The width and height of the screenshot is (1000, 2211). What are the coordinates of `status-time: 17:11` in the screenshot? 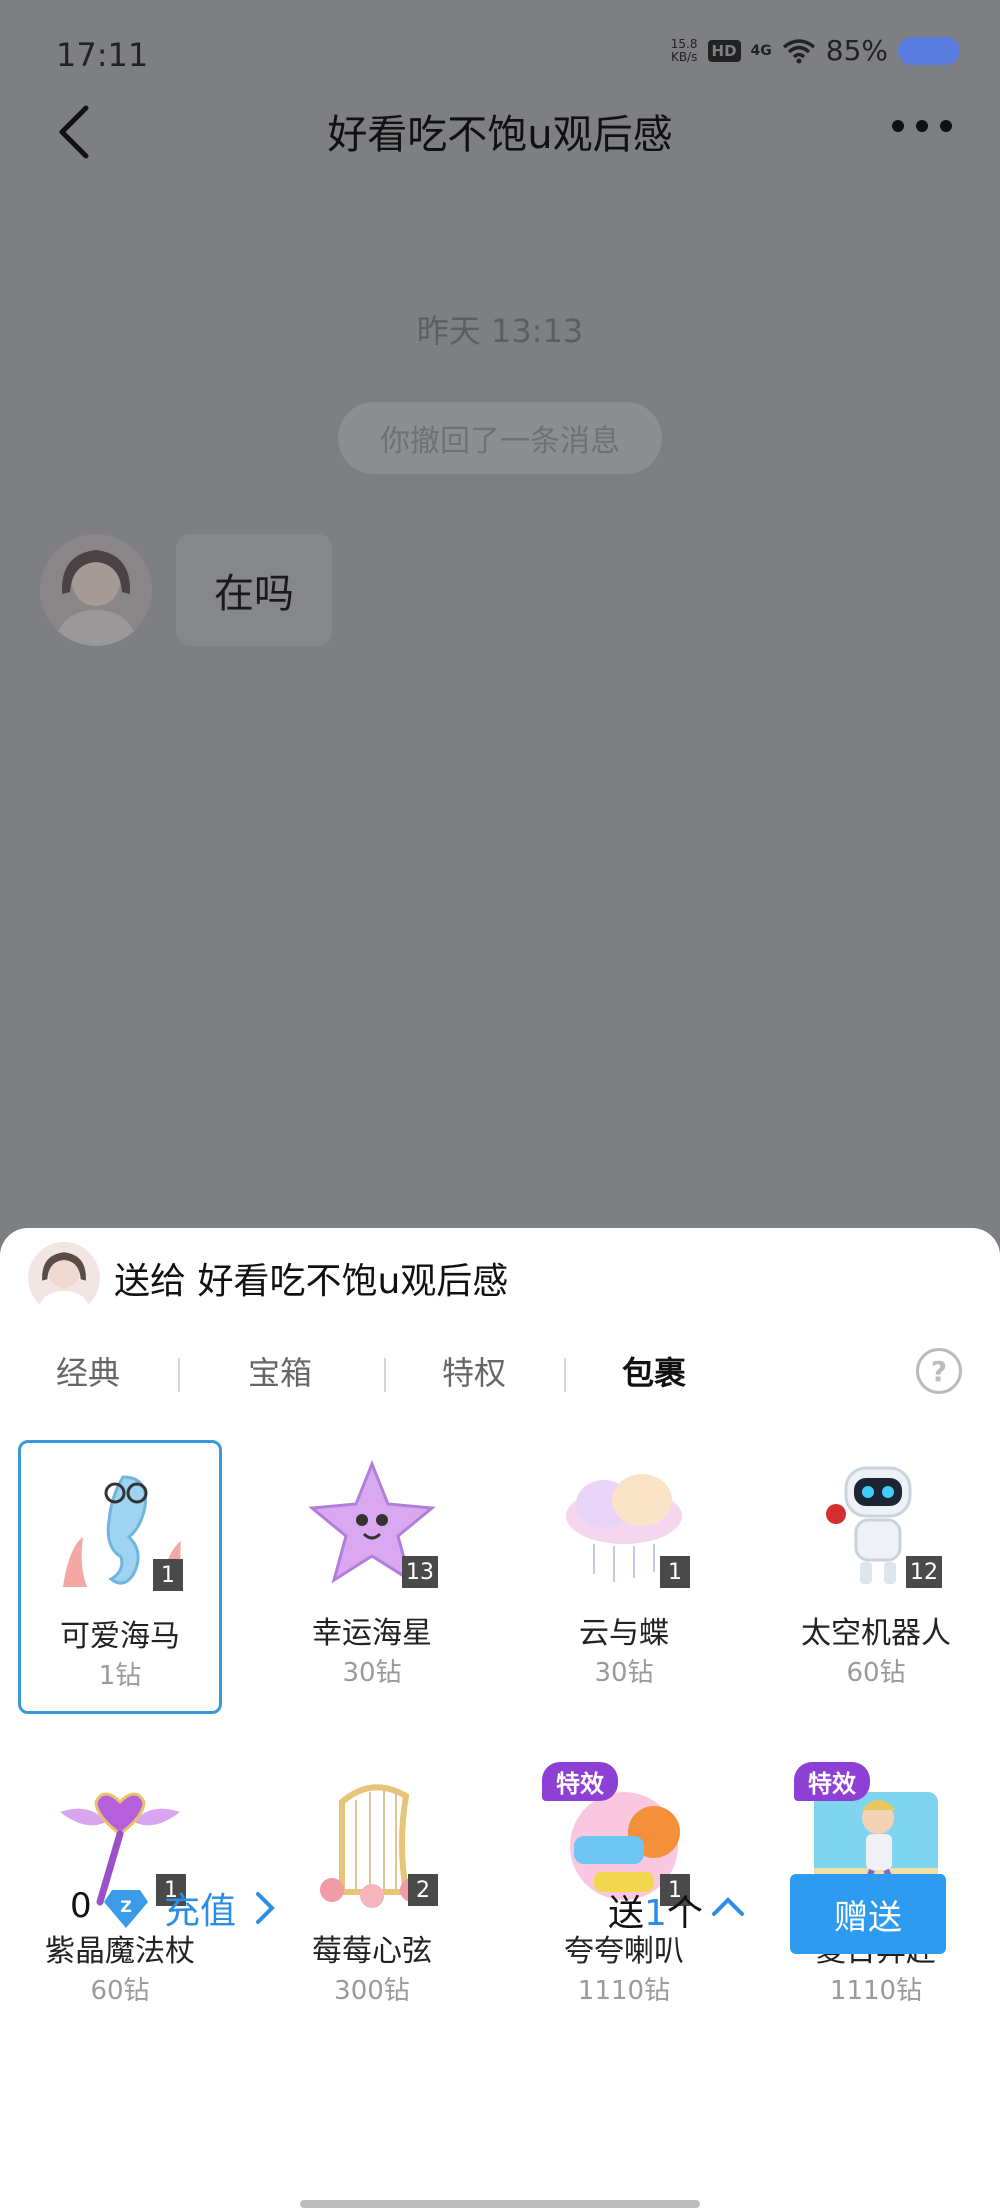 It's located at (102, 55).